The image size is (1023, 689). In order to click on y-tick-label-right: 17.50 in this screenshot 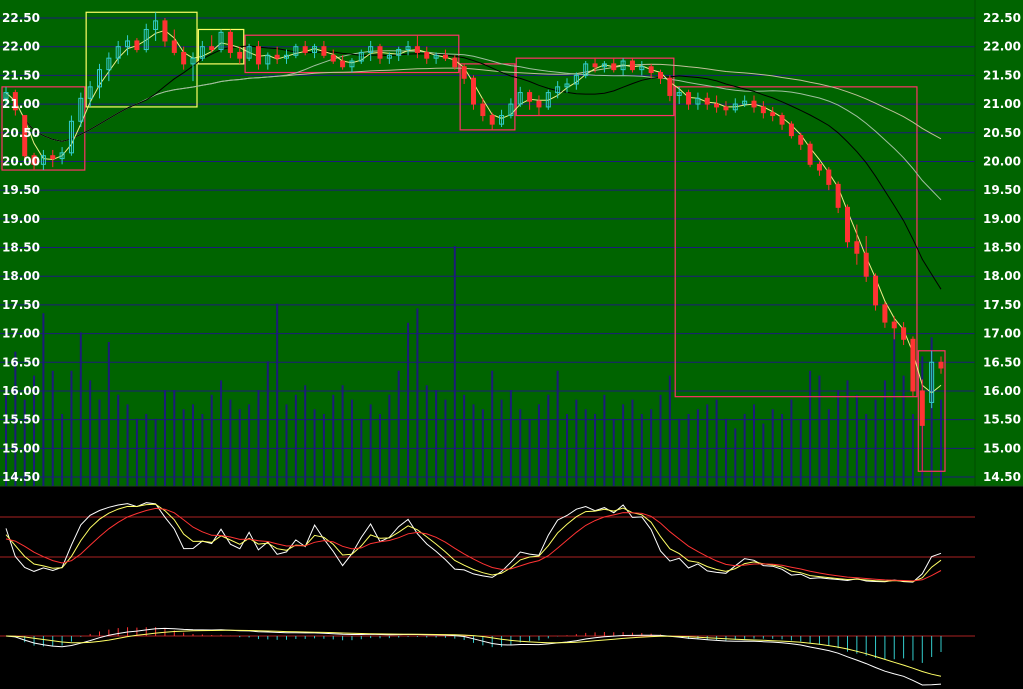, I will do `click(1002, 305)`.